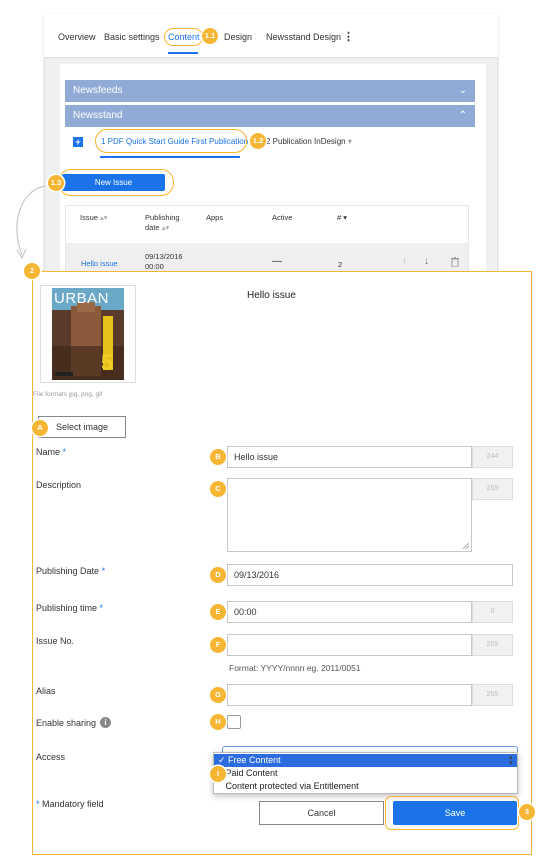 This screenshot has height=867, width=543. Describe the element at coordinates (492, 612) in the screenshot. I see `publishing-time-counter: 0` at that location.